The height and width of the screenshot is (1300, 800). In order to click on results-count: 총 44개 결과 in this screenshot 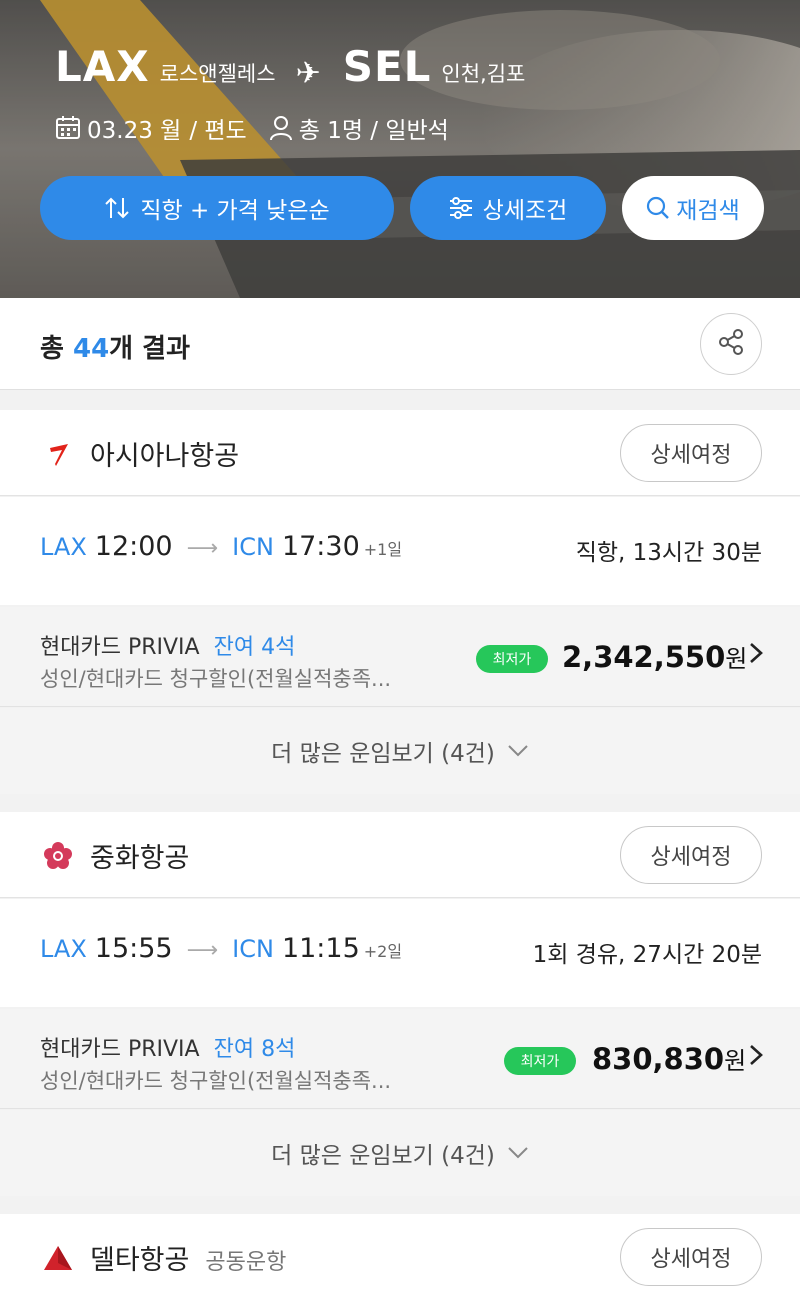, I will do `click(115, 346)`.